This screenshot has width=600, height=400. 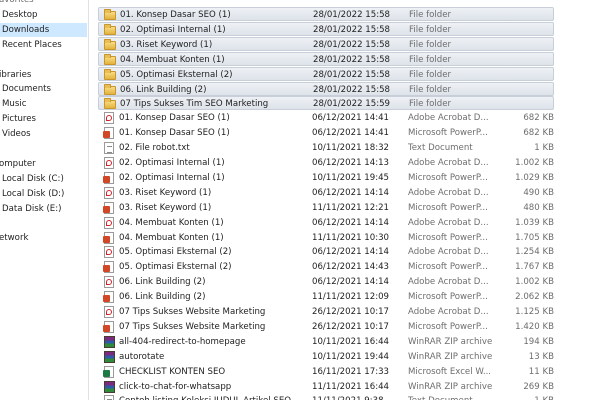 I want to click on nav-item-downloads: Downloads, so click(x=43, y=29).